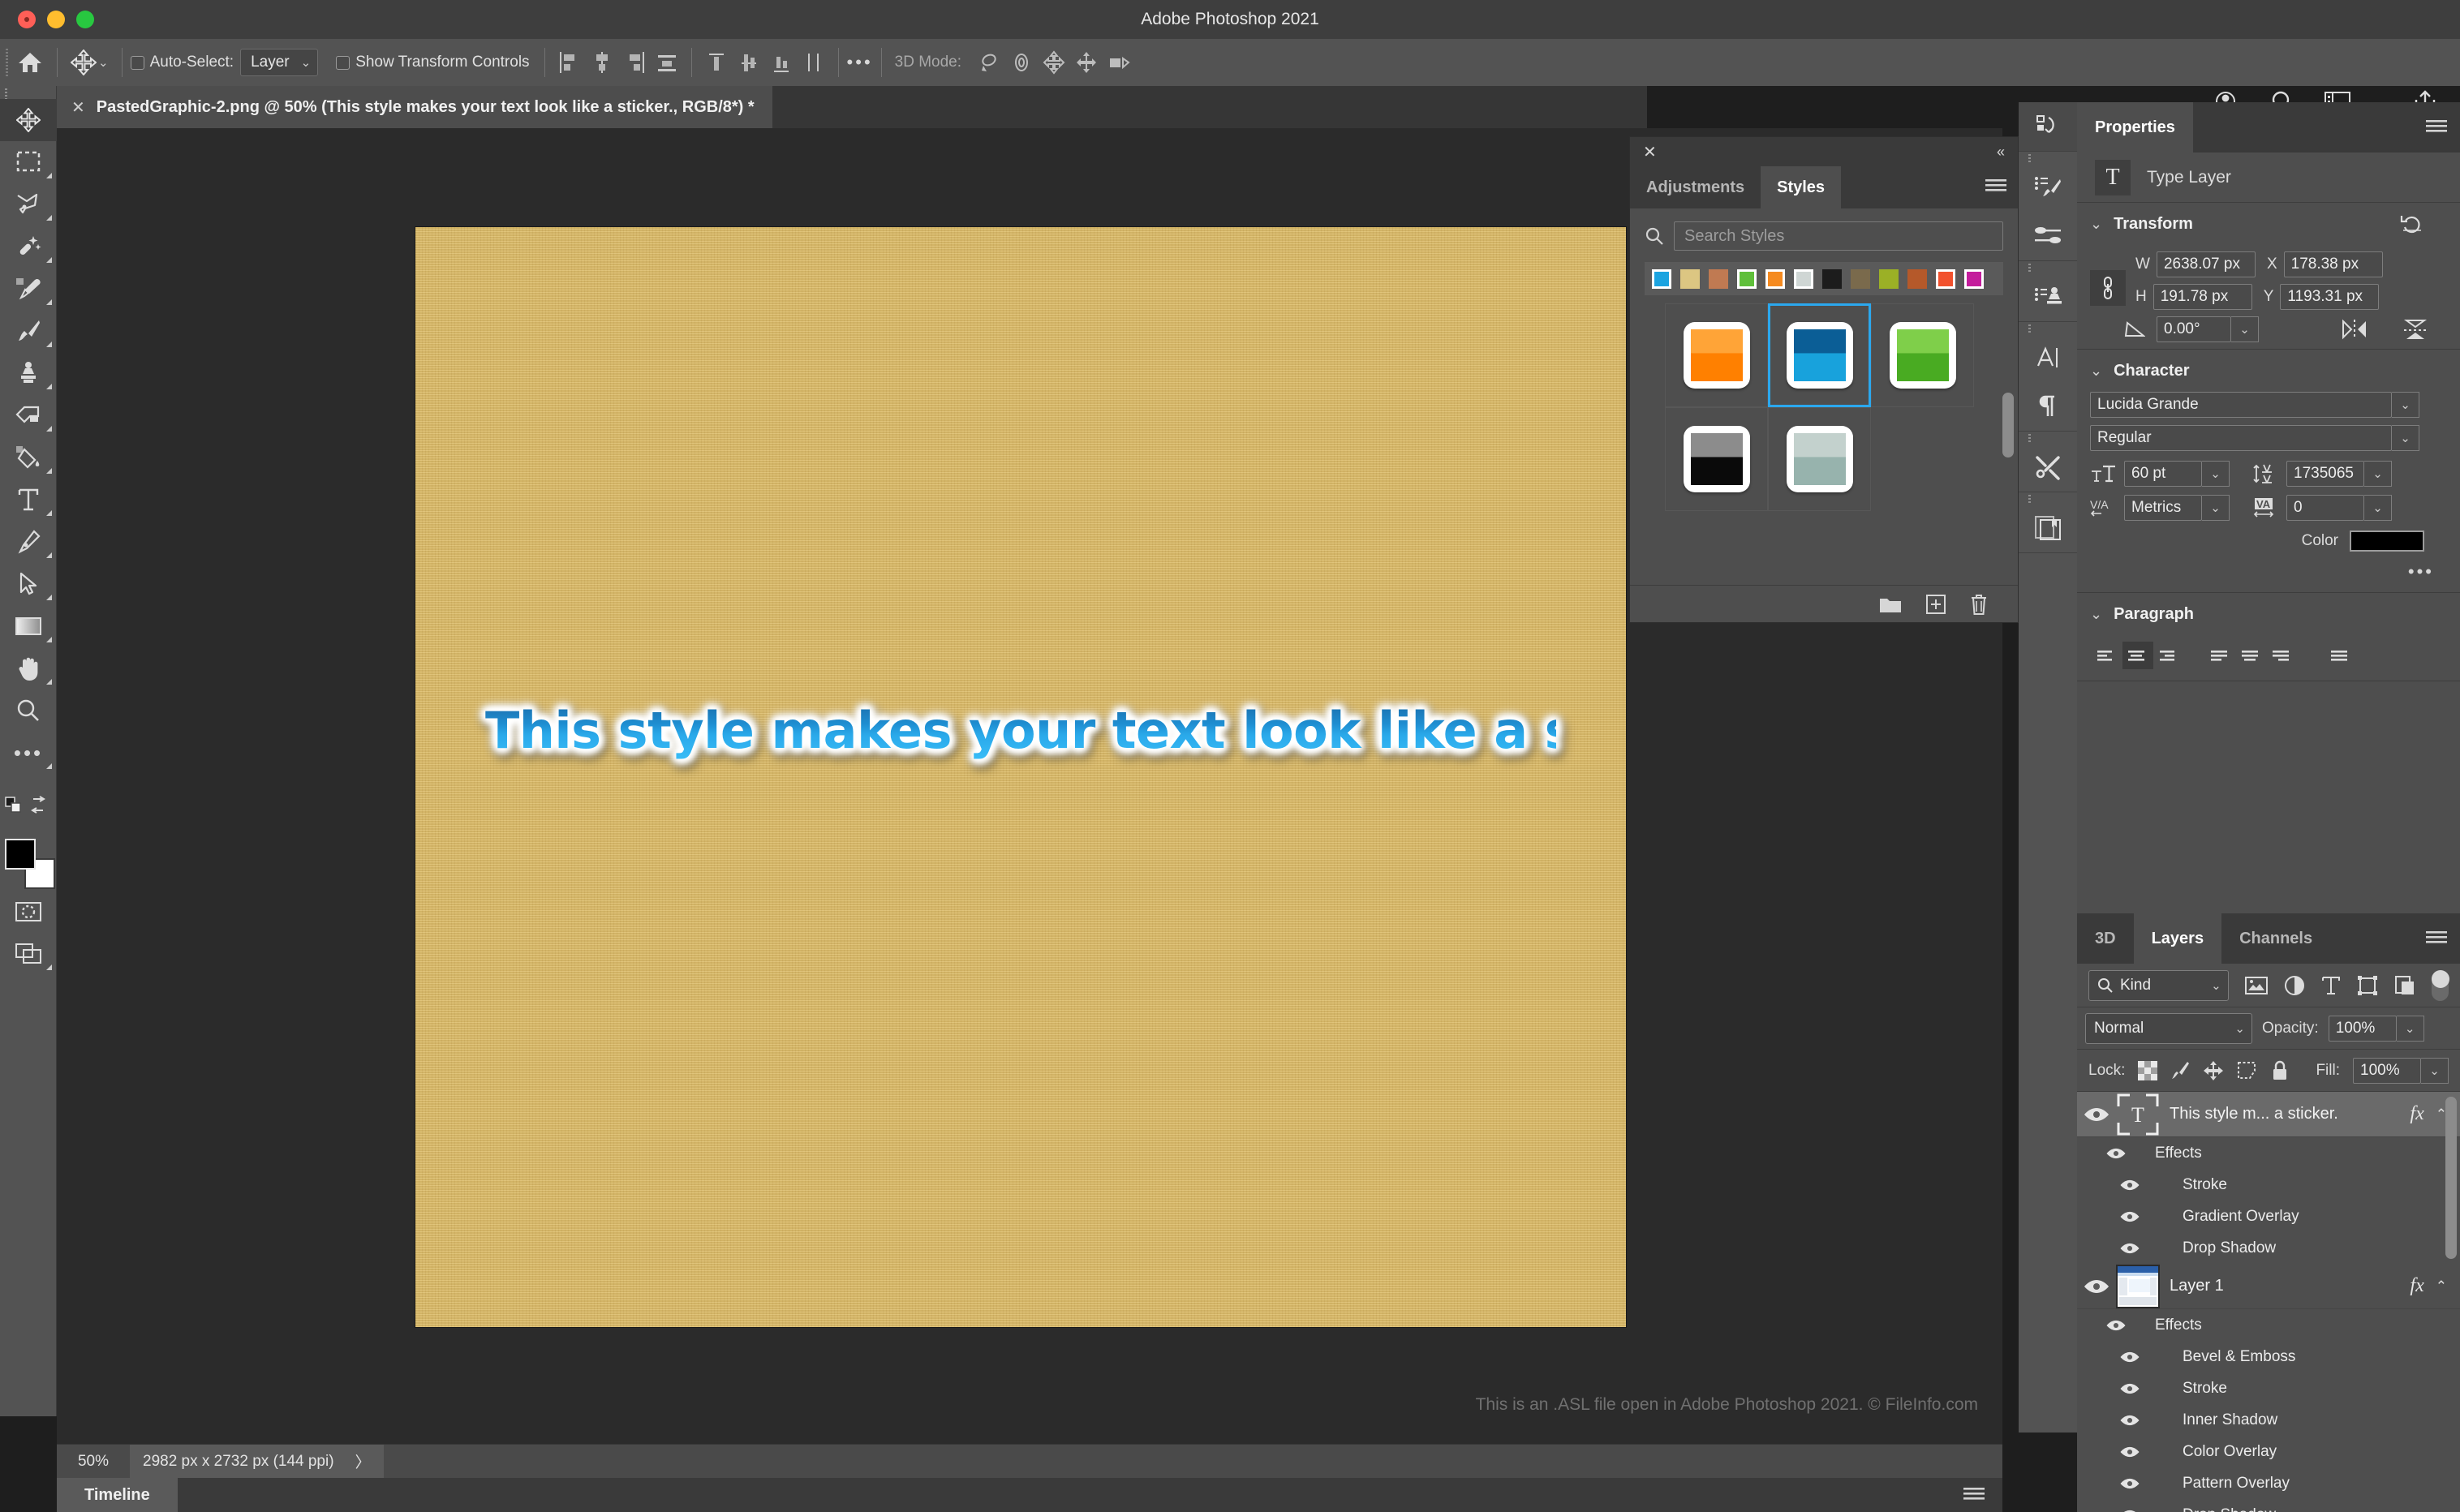 The image size is (2460, 1512). Describe the element at coordinates (1716, 459) in the screenshot. I see `style-thumb-black-sticker-style` at that location.